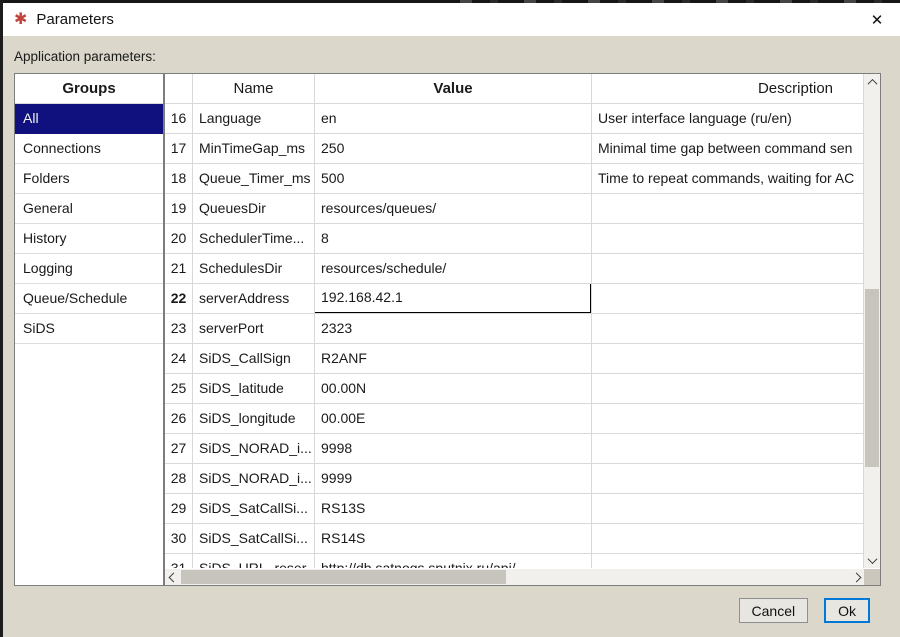  What do you see at coordinates (179, 359) in the screenshot?
I see `row-number-cell: 24` at bounding box center [179, 359].